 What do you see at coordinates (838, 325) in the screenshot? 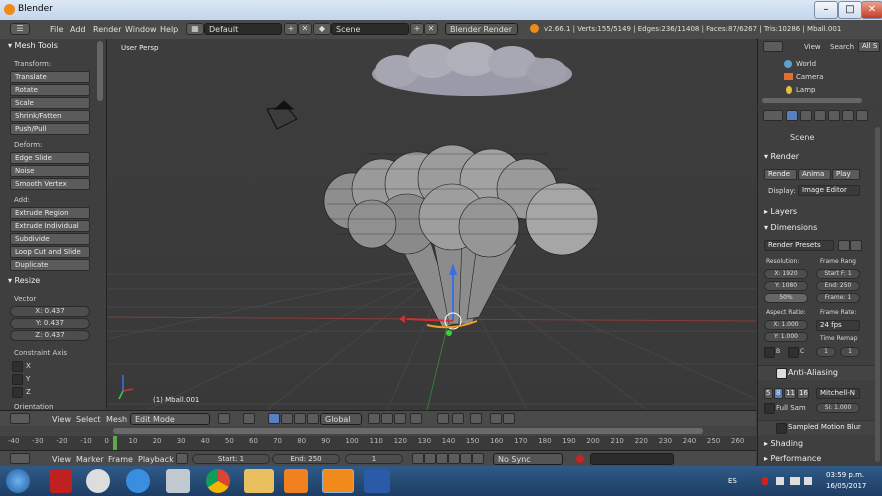
I see `fps-select: 24 fps` at bounding box center [838, 325].